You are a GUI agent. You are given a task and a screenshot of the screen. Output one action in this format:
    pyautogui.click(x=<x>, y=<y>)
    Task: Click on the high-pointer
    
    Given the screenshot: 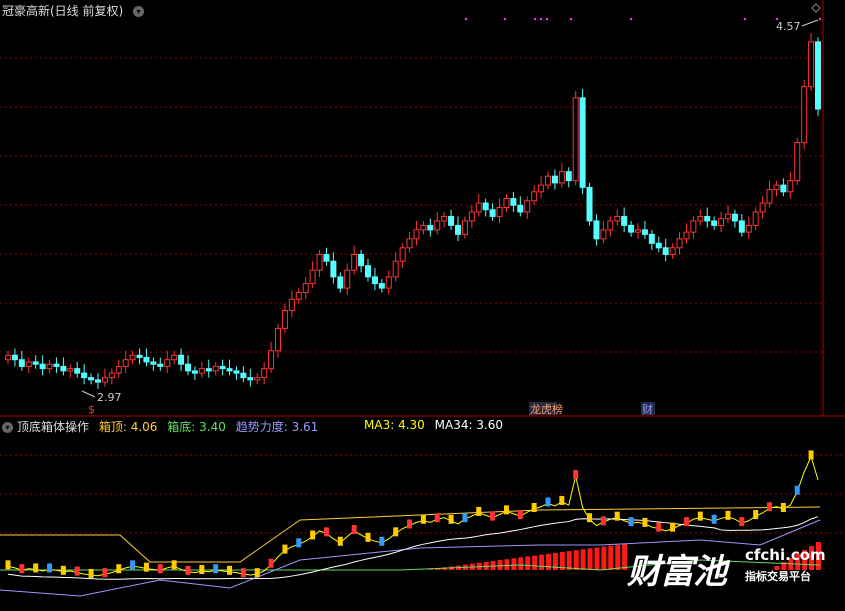 What is the action you would take?
    pyautogui.click(x=810, y=23)
    